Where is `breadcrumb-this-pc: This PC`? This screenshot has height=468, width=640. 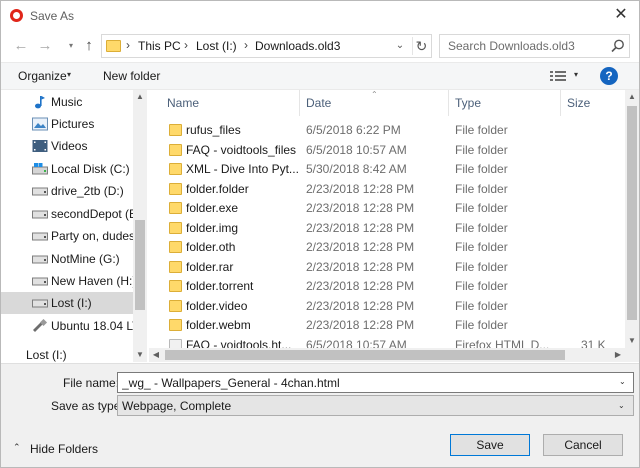
breadcrumb-this-pc: This PC is located at coordinates (159, 46).